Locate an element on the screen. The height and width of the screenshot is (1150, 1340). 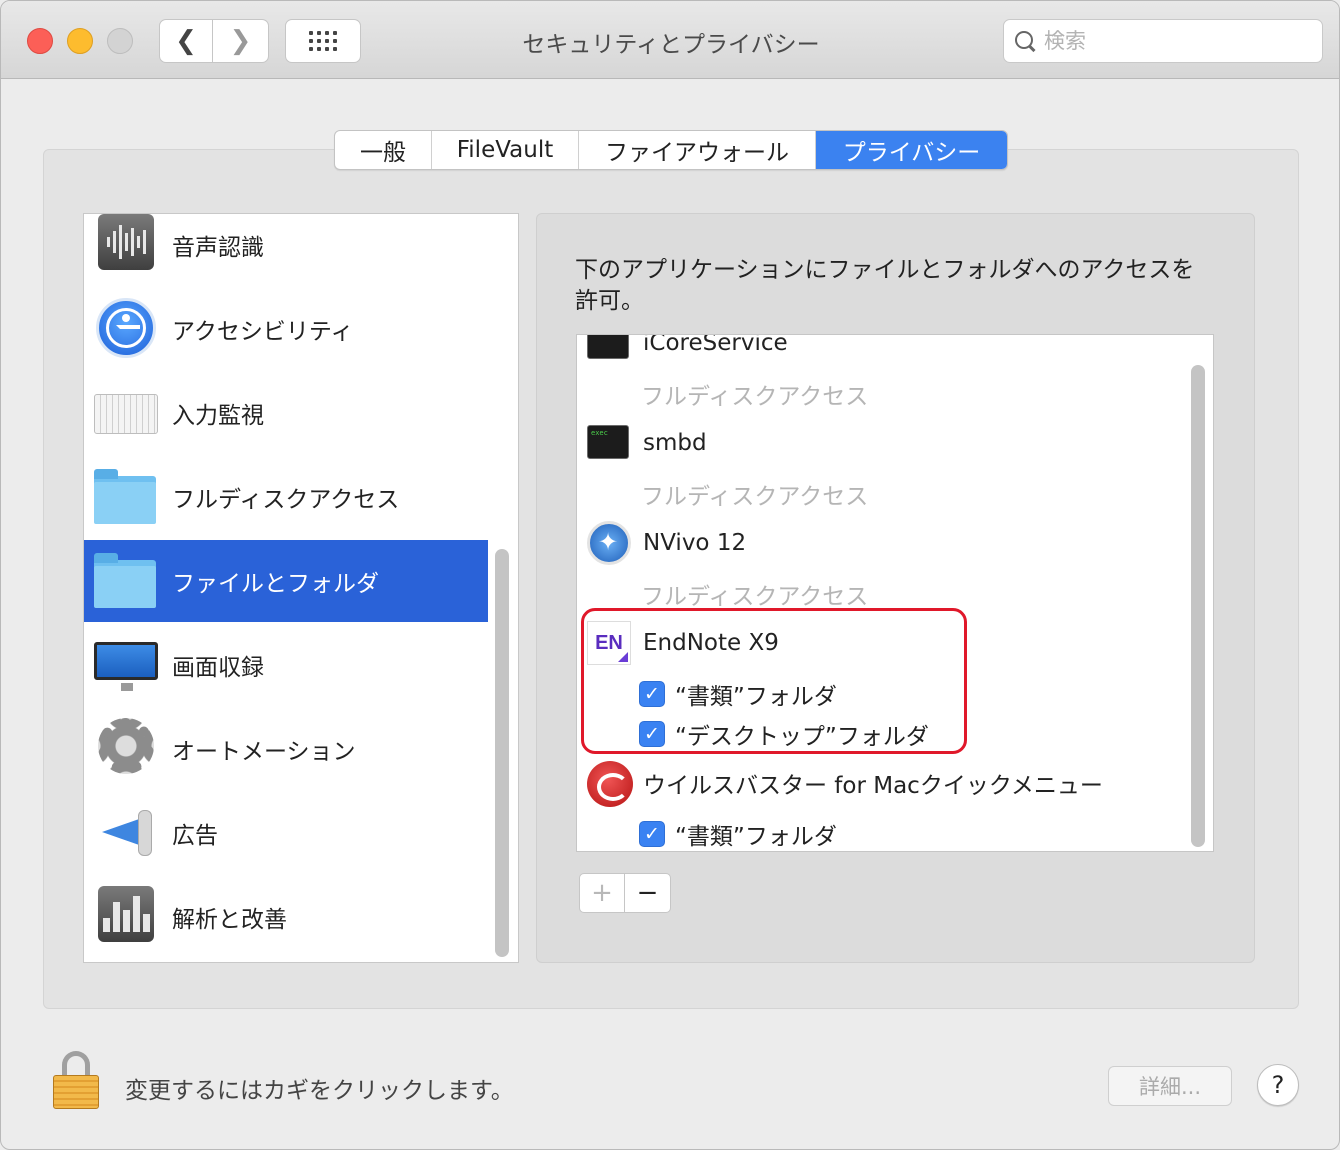
category-label: 広告 is located at coordinates (195, 836).